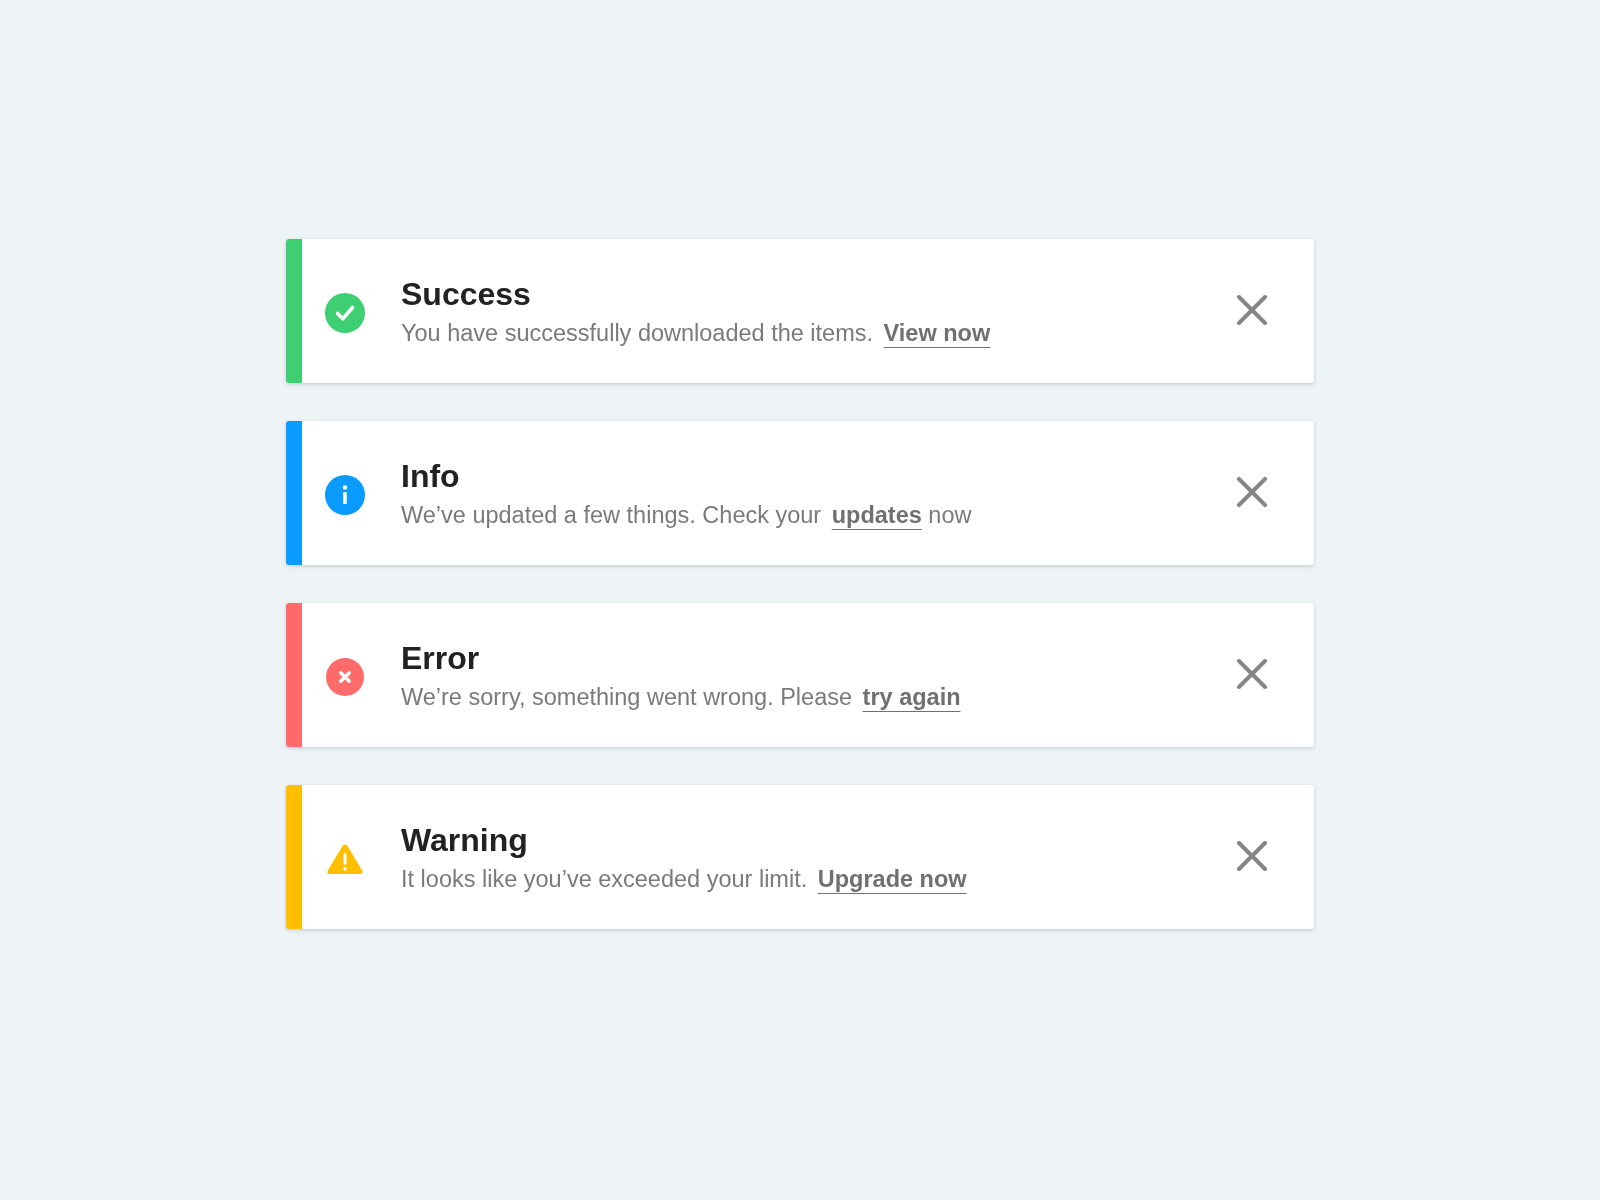 This screenshot has height=1200, width=1600. What do you see at coordinates (892, 878) in the screenshot?
I see `alert-link: Upgrade now` at bounding box center [892, 878].